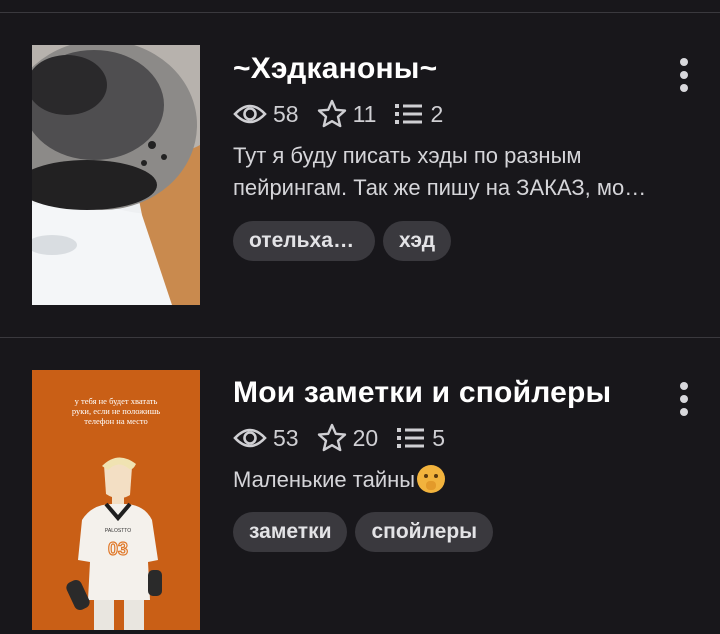 The width and height of the screenshot is (720, 634). What do you see at coordinates (324, 479) in the screenshot?
I see `description-text: Маленькие тайны` at bounding box center [324, 479].